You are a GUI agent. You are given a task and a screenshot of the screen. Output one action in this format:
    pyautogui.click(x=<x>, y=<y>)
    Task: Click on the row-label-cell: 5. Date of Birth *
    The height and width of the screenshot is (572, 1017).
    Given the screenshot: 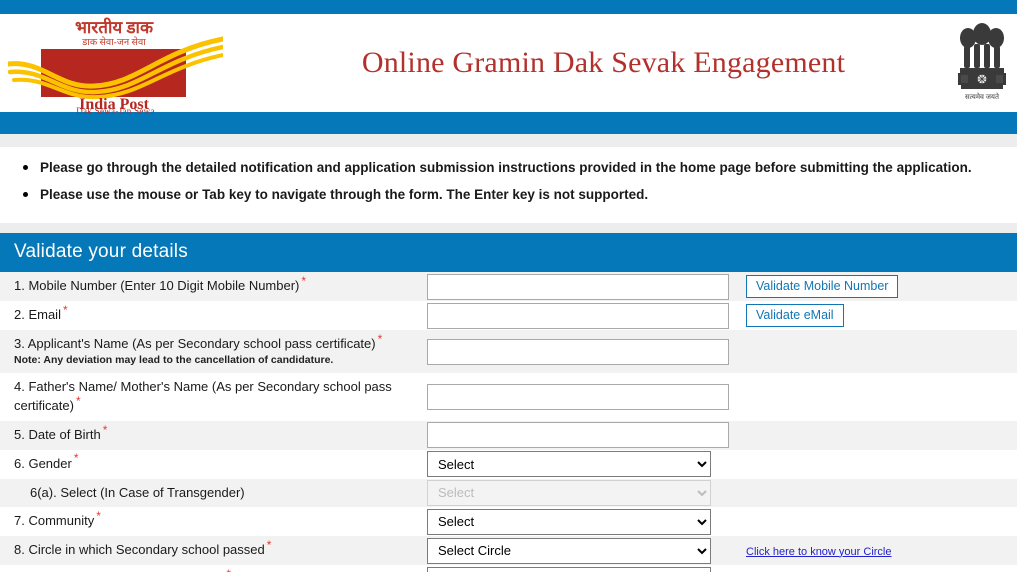 What is the action you would take?
    pyautogui.click(x=213, y=435)
    